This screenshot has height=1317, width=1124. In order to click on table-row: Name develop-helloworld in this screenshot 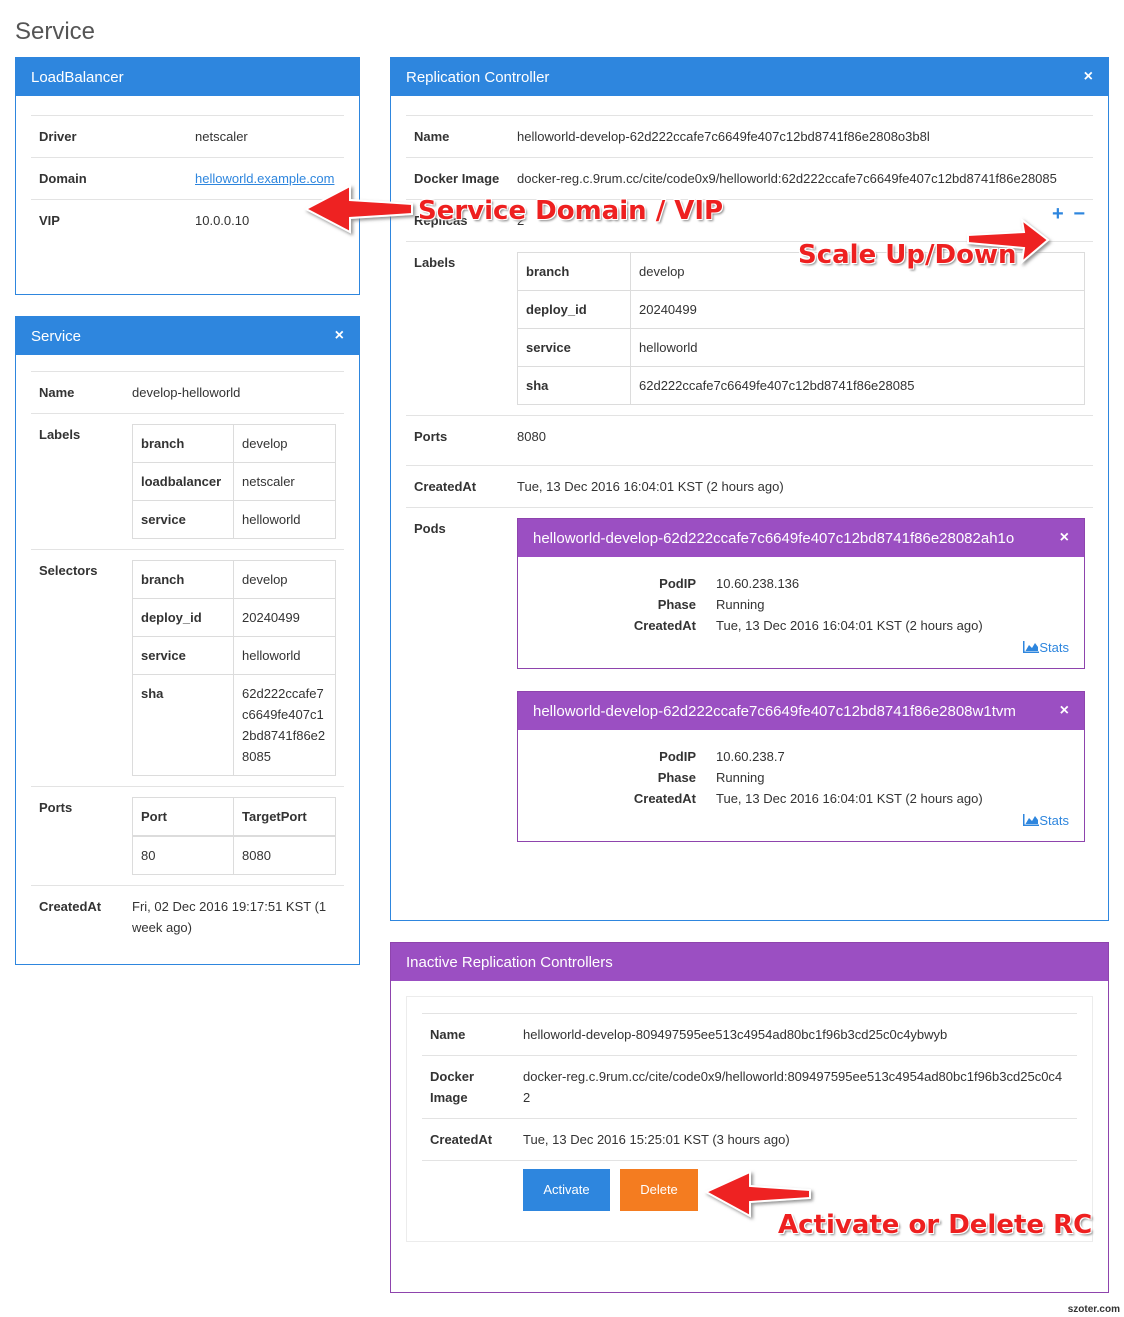, I will do `click(187, 392)`.